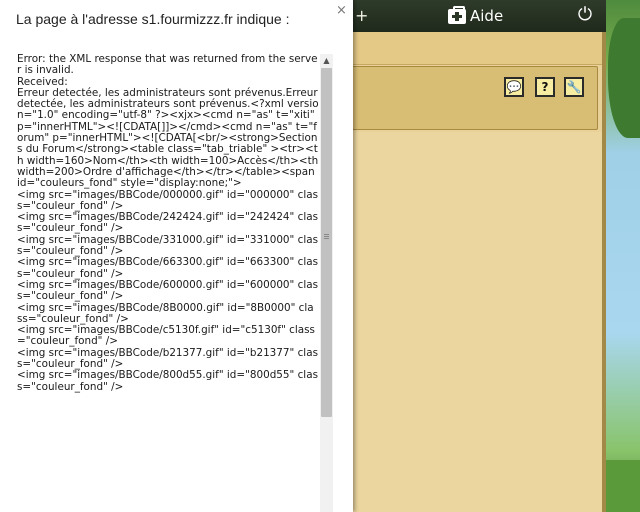 The image size is (640, 512). I want to click on wrench-settings-icon: 🔧, so click(574, 87).